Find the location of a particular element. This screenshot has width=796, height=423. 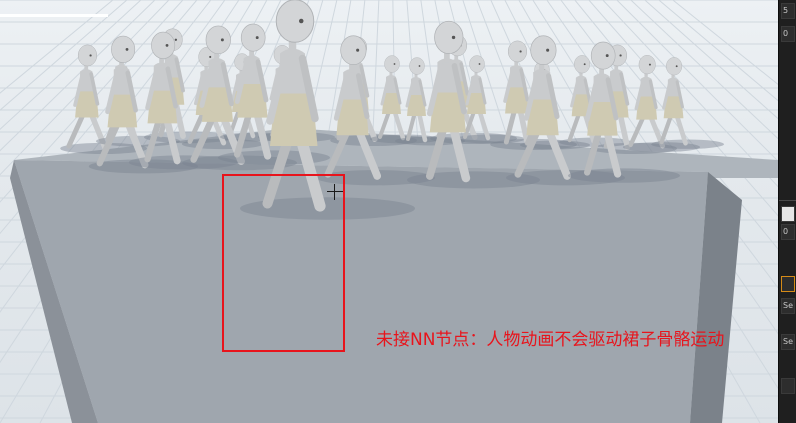

panel-divider is located at coordinates (787, 200).